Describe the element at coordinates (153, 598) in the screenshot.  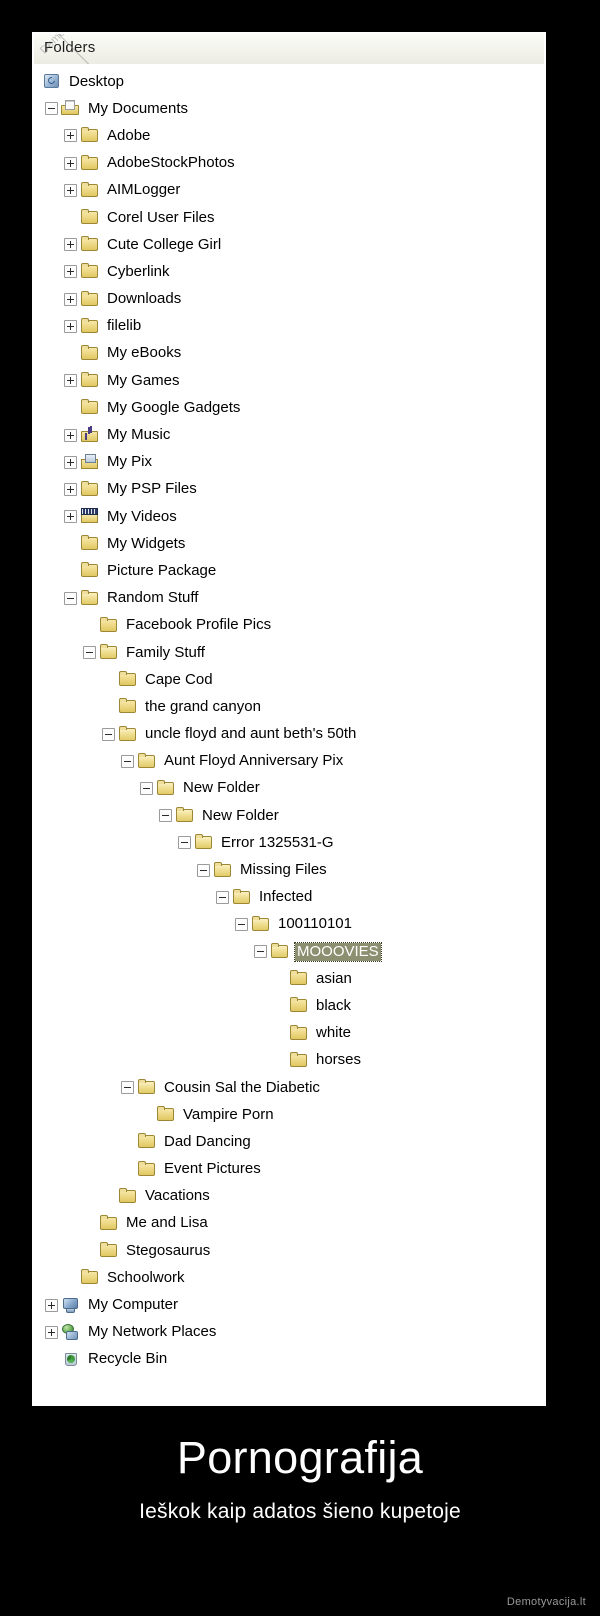
I see `tree-item-label: Random Stuff` at that location.